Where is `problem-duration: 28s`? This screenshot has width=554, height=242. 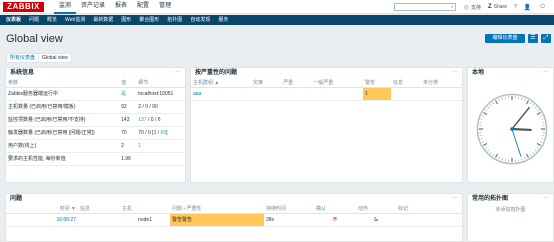 problem-duration: 28s is located at coordinates (289, 220).